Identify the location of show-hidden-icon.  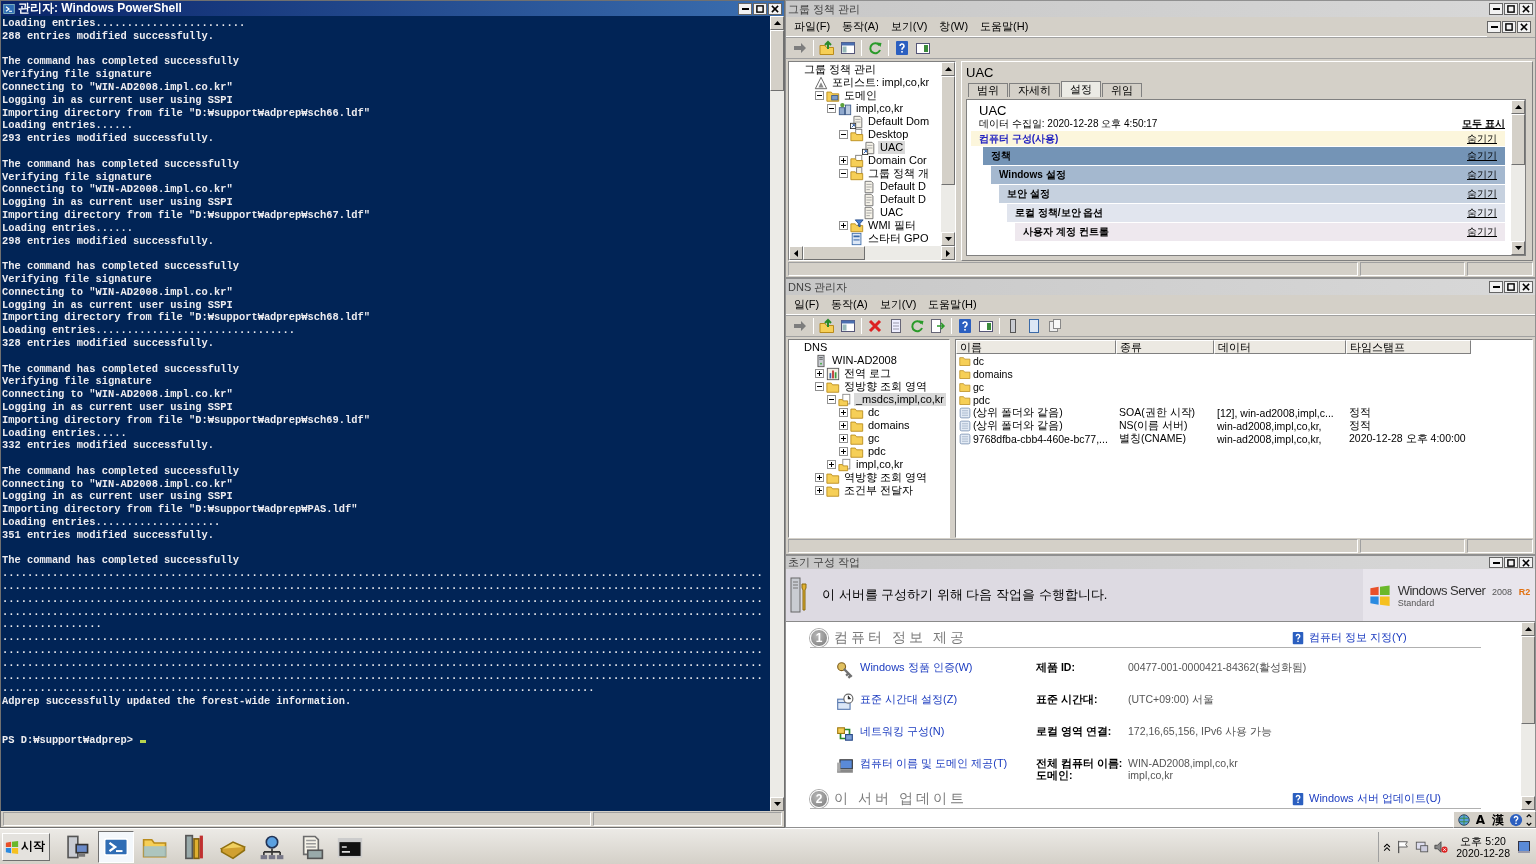
(1387, 846).